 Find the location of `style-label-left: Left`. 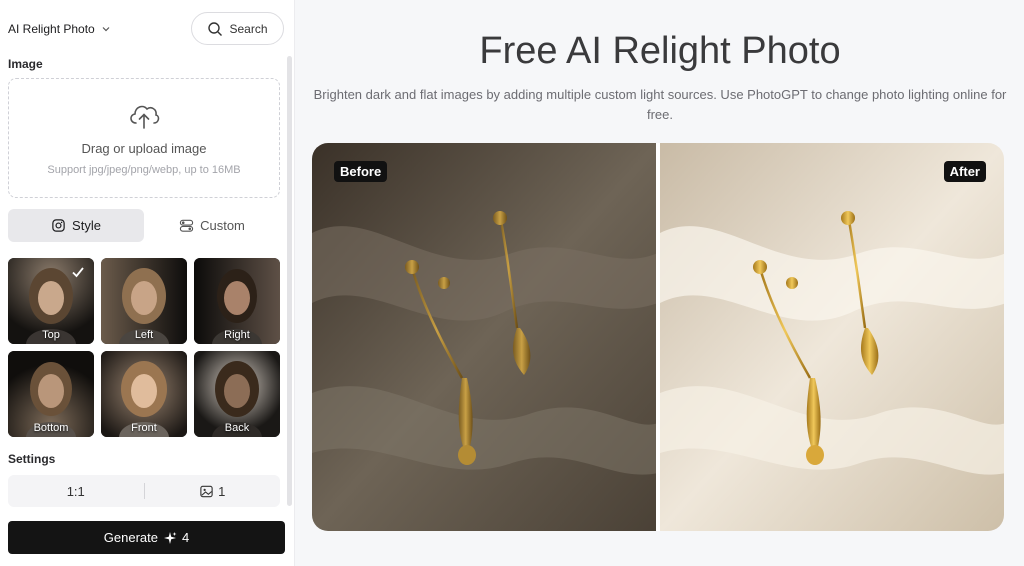

style-label-left: Left is located at coordinates (144, 335).